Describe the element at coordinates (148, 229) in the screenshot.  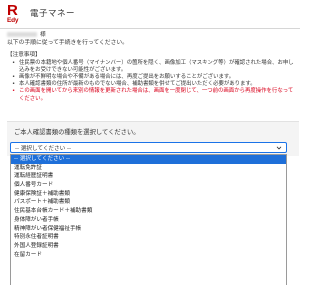
I see `option-mental-disability-certificate: 精神障がい者保健福祉手帳` at that location.